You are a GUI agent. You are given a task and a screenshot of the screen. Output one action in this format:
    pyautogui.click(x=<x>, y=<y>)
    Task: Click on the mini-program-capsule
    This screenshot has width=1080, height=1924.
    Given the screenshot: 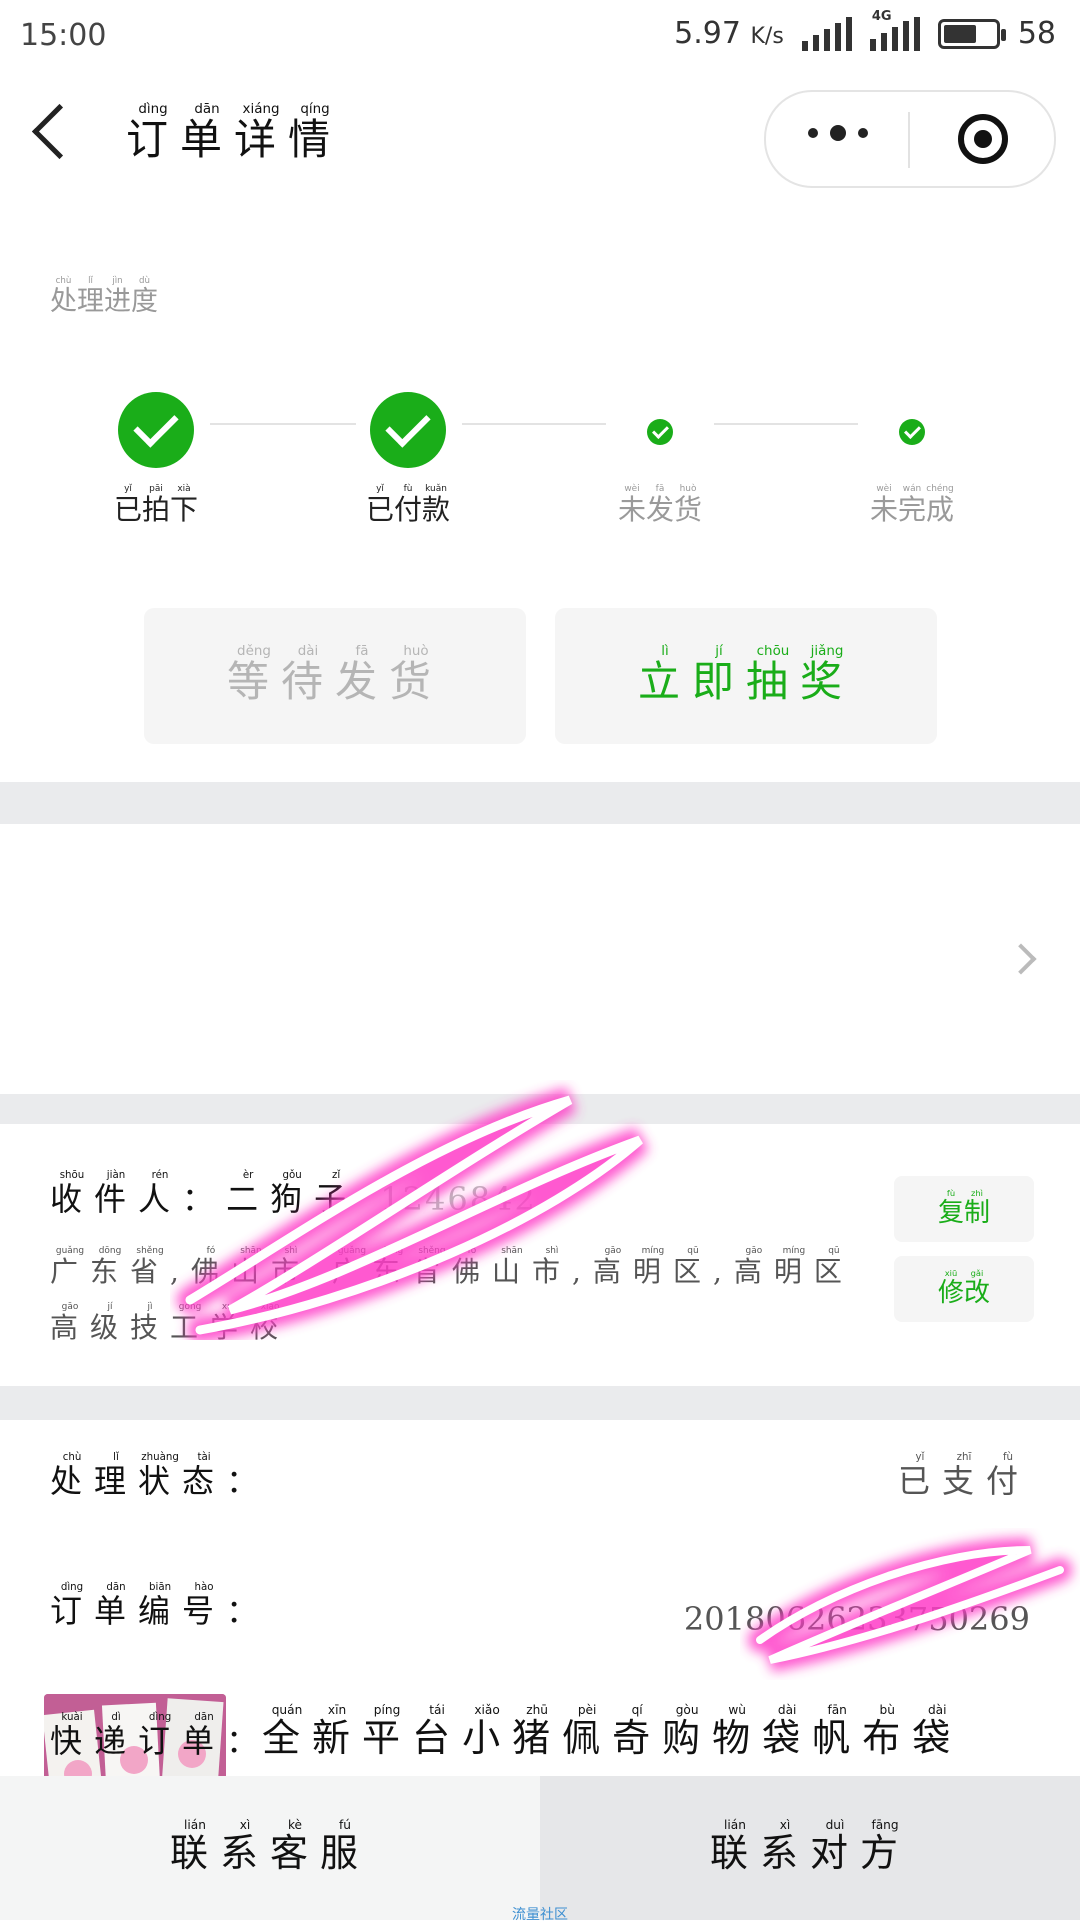 What is the action you would take?
    pyautogui.click(x=910, y=139)
    